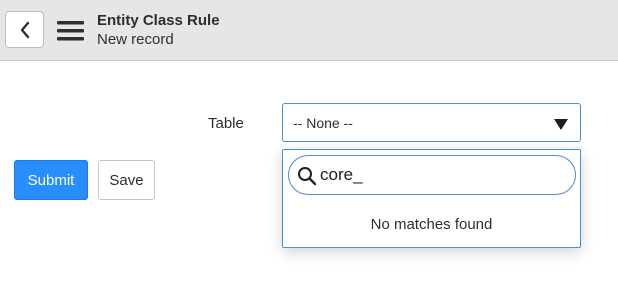 The height and width of the screenshot is (291, 618). What do you see at coordinates (323, 123) in the screenshot?
I see `table-select-value: -- None --` at bounding box center [323, 123].